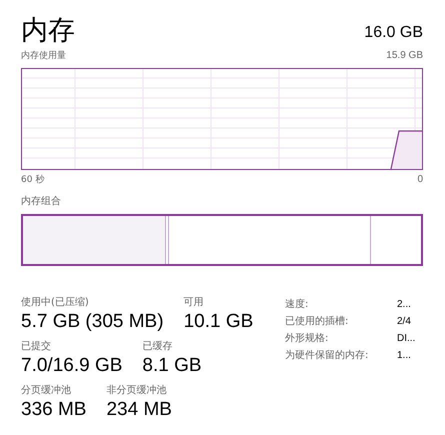 The image size is (445, 435). I want to click on detail-label: 速度:, so click(297, 305).